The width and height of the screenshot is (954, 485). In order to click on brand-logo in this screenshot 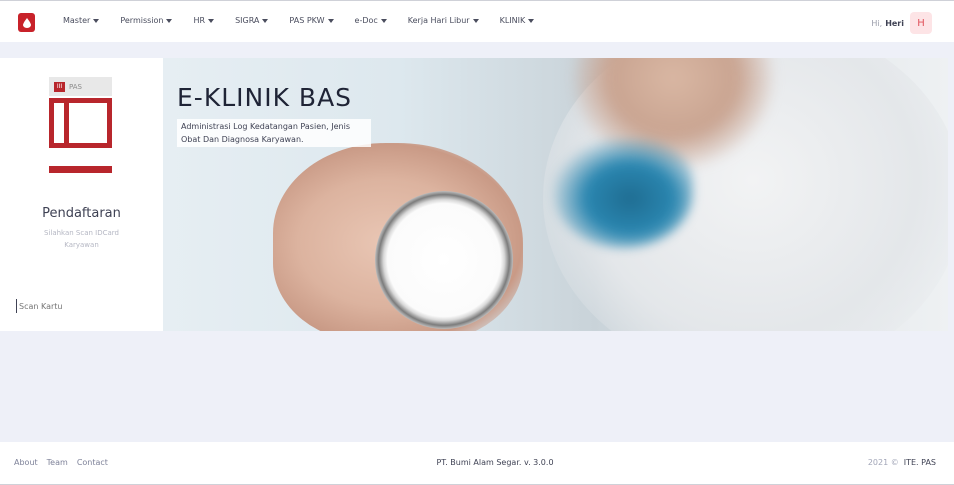, I will do `click(26, 22)`.